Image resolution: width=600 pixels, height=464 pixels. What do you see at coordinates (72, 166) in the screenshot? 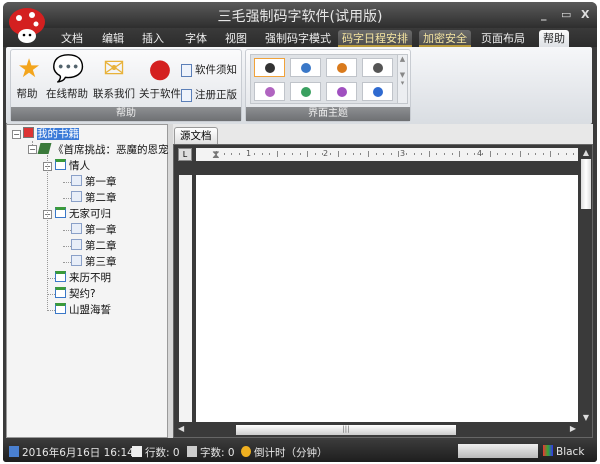
I see `tree-node: 情人` at bounding box center [72, 166].